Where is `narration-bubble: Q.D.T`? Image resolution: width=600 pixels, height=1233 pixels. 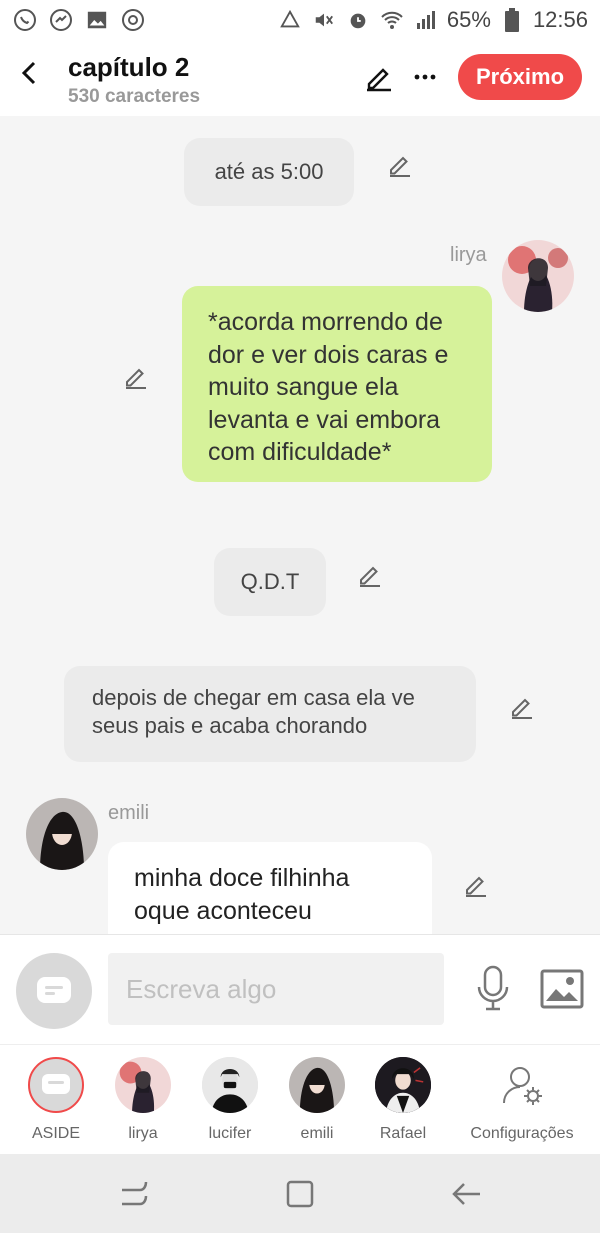 narration-bubble: Q.D.T is located at coordinates (270, 582).